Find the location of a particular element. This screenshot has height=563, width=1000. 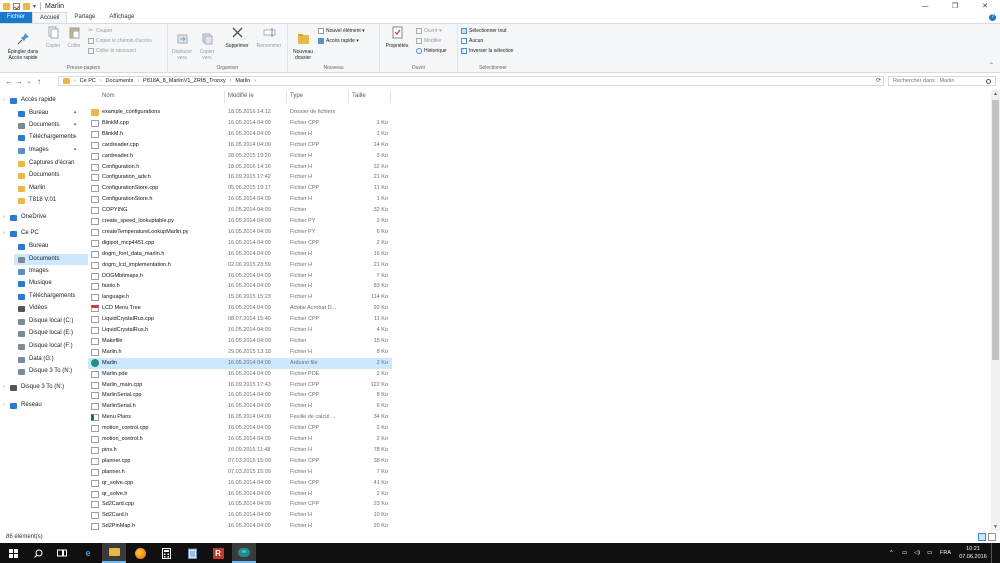

copy-button: Copier is located at coordinates (53, 37).